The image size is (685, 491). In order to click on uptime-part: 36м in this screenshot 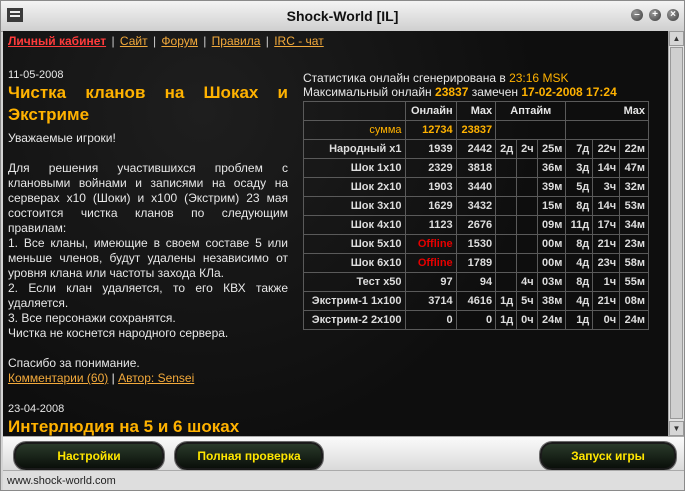, I will do `click(551, 168)`.